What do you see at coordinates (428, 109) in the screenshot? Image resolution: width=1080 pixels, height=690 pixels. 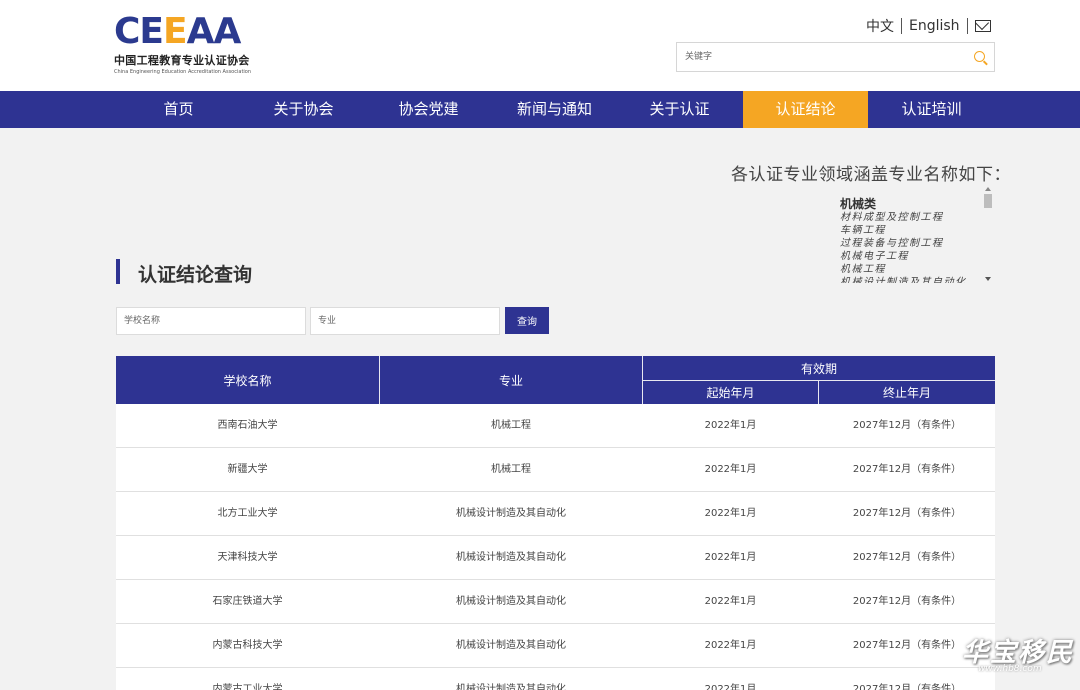 I see `nav-item: 协会党建` at bounding box center [428, 109].